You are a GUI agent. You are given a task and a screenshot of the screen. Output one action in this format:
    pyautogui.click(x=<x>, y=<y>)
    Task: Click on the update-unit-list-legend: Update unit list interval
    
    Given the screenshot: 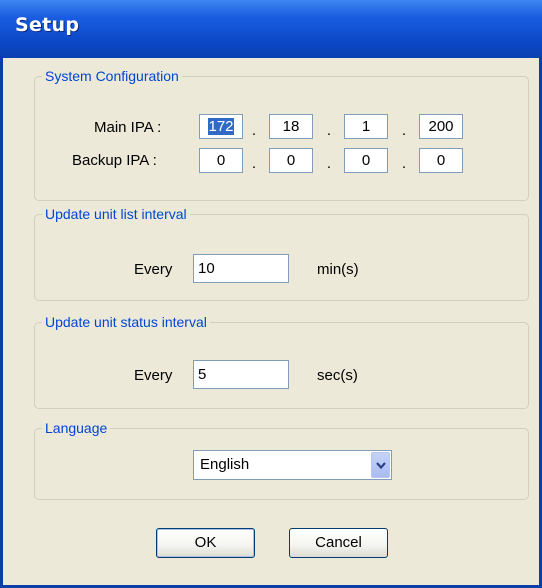 What is the action you would take?
    pyautogui.click(x=116, y=214)
    